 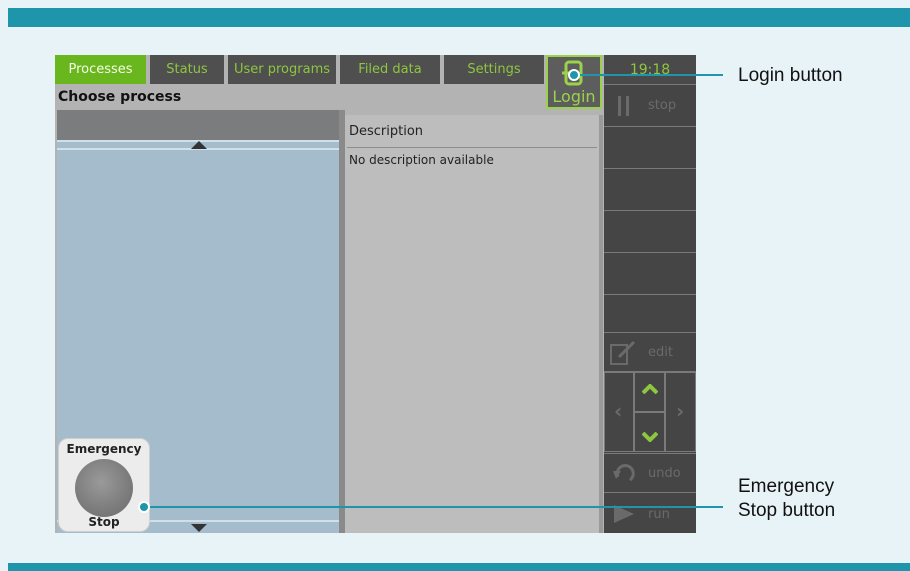 What do you see at coordinates (421, 160) in the screenshot?
I see `description-text: No description available` at bounding box center [421, 160].